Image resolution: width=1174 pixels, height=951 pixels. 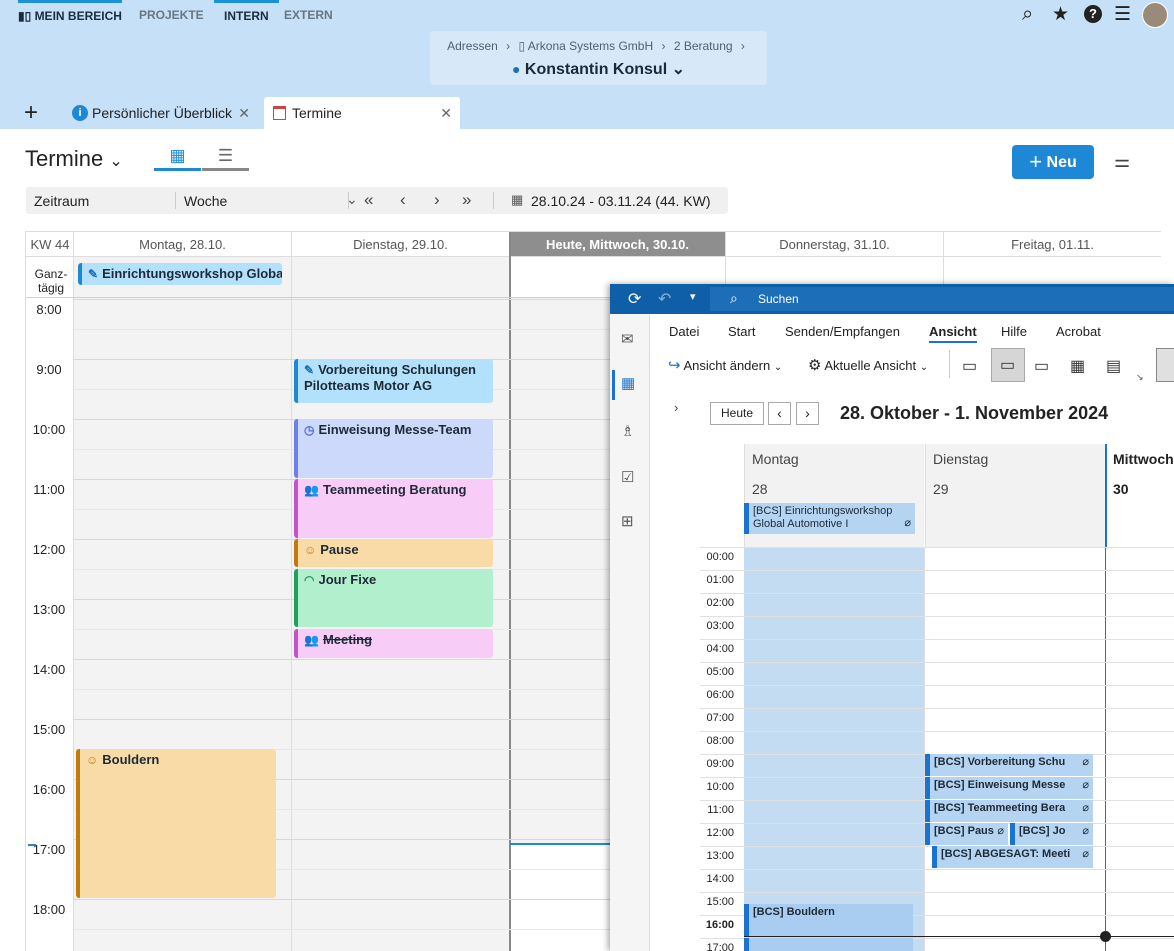 What do you see at coordinates (400, 244) in the screenshot?
I see `day-header: Dienstag, 29.10.` at bounding box center [400, 244].